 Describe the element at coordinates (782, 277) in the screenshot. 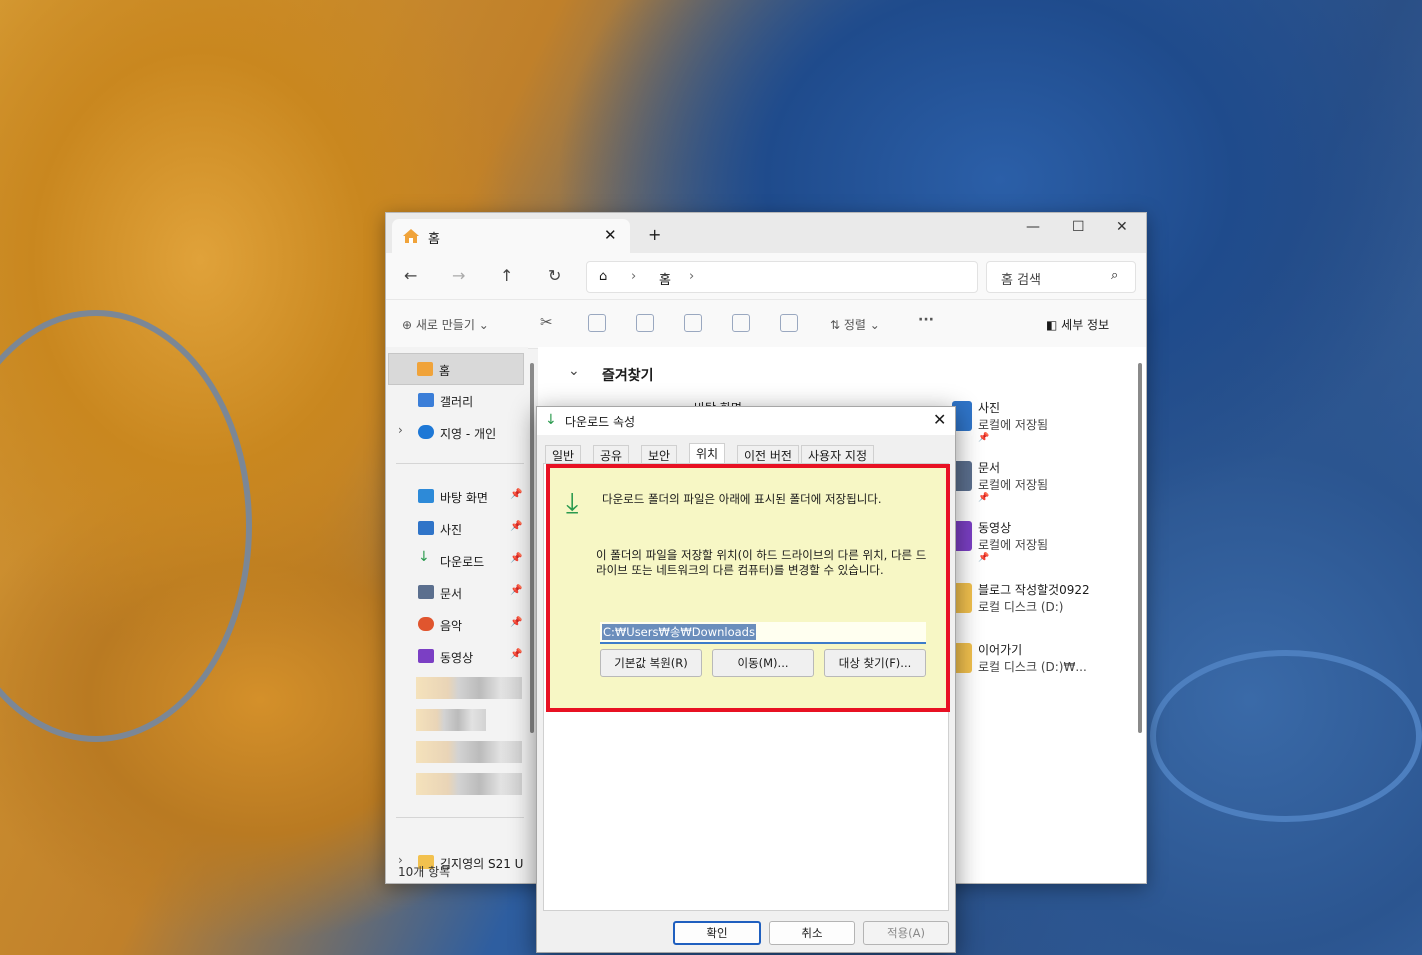

I see `address-bar: ⌂ › 홈 ›` at that location.